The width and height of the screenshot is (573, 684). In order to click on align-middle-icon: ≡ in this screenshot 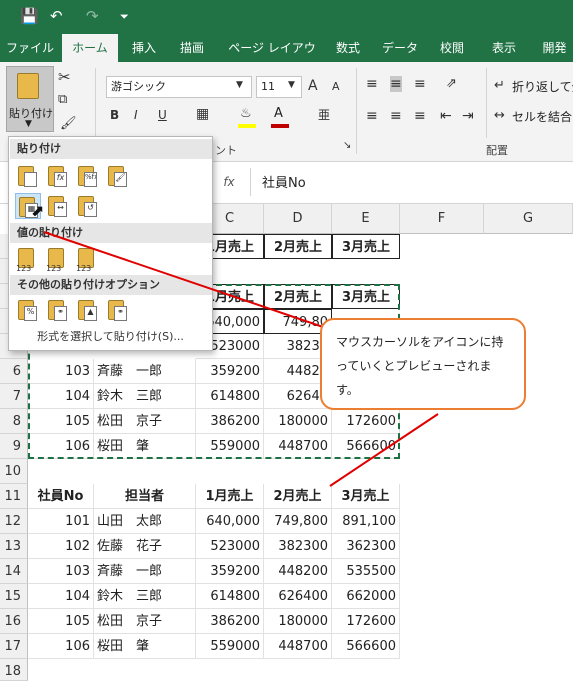, I will do `click(396, 84)`.